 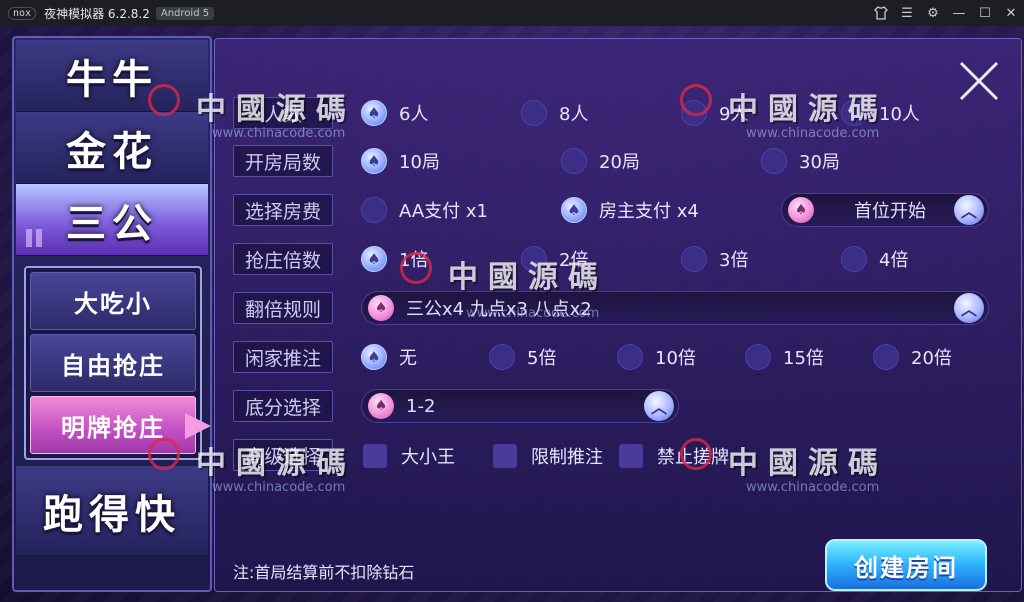 What do you see at coordinates (112, 220) in the screenshot?
I see `sidebar-item-sangong: 三公` at bounding box center [112, 220].